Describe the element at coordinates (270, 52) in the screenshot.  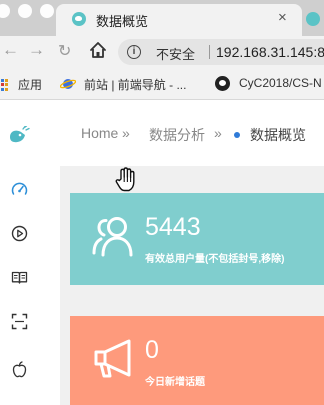
I see `url-text: 192.168.31.145:8` at that location.